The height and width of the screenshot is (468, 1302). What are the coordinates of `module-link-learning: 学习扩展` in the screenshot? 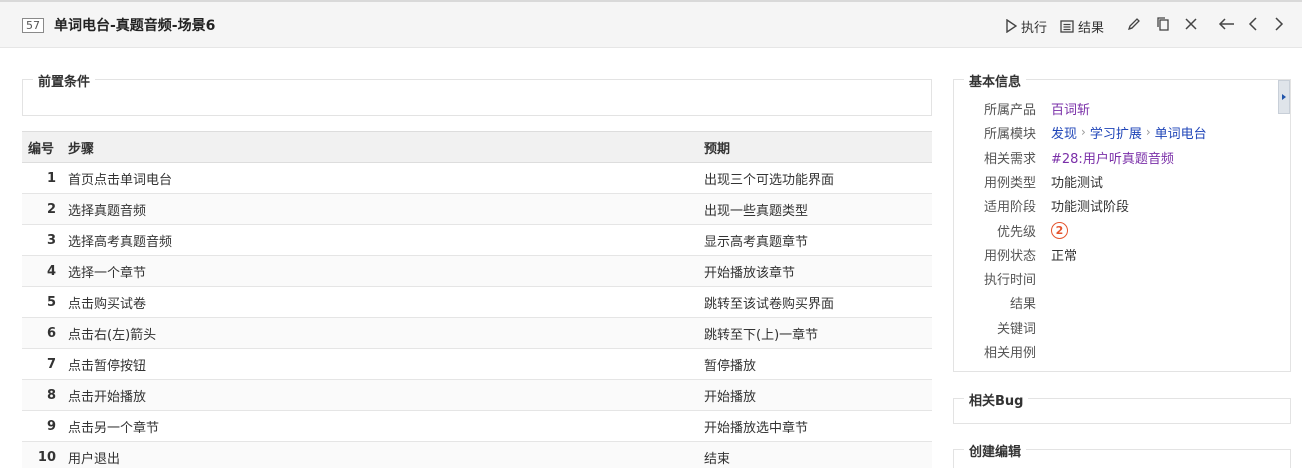 It's located at (1116, 132).